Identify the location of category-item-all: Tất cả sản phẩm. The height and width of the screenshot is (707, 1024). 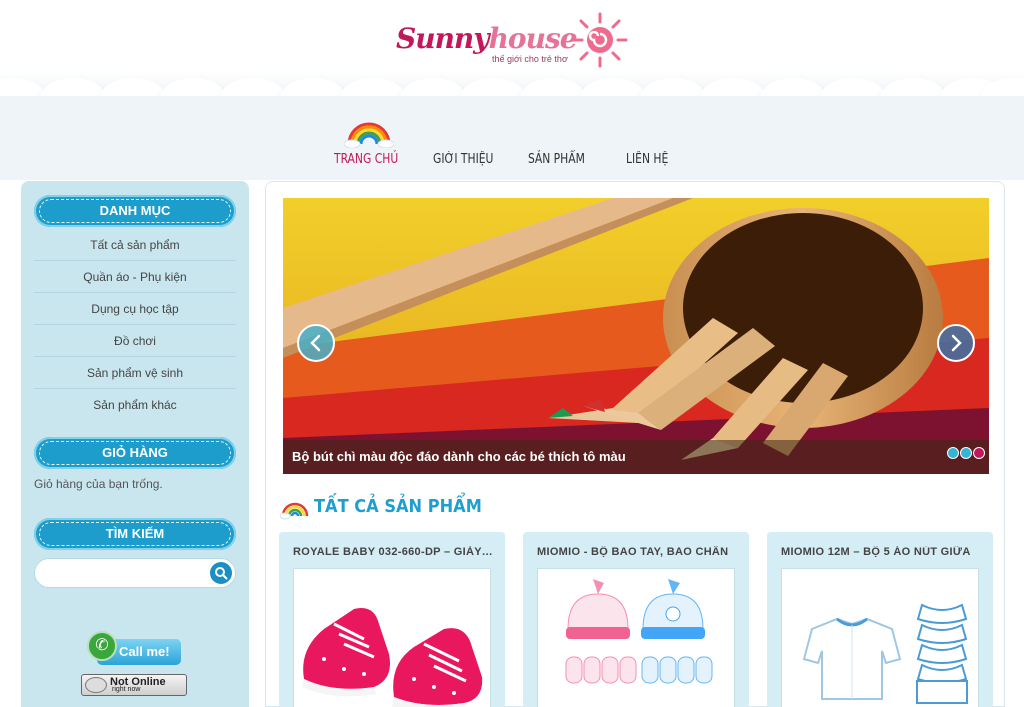
(135, 245).